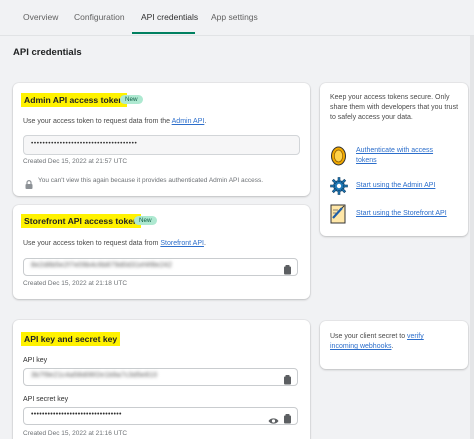  I want to click on active-tab-indicator, so click(163, 33).